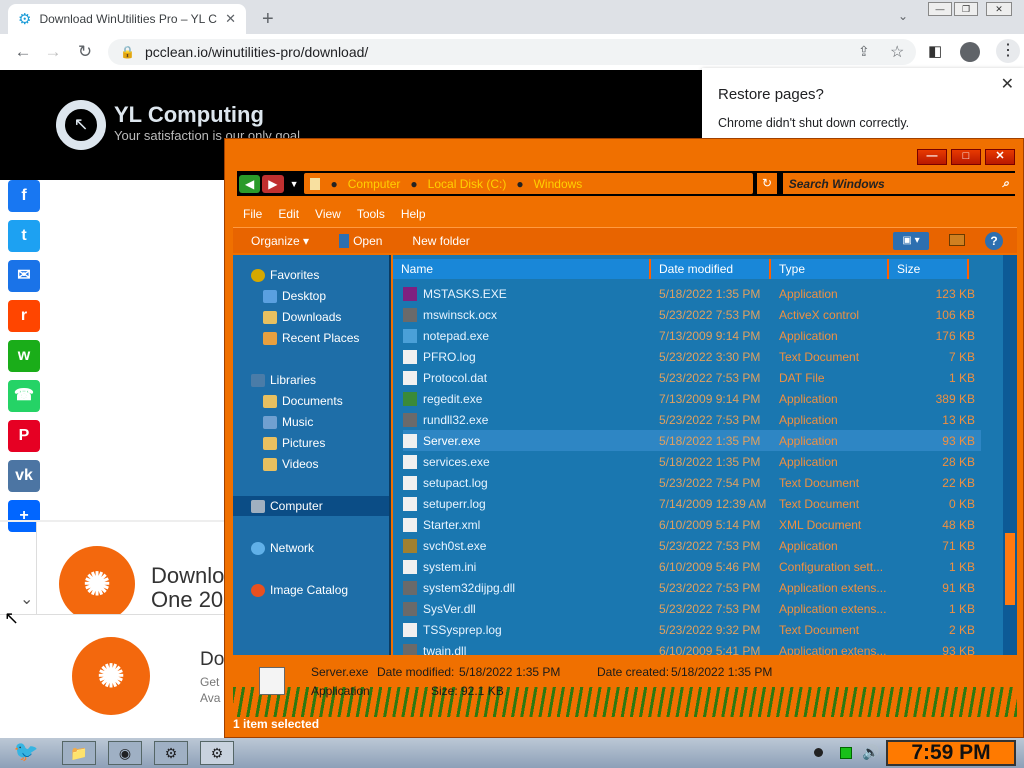 The image size is (1024, 768). I want to click on minimize-browser-button: —, so click(940, 9).